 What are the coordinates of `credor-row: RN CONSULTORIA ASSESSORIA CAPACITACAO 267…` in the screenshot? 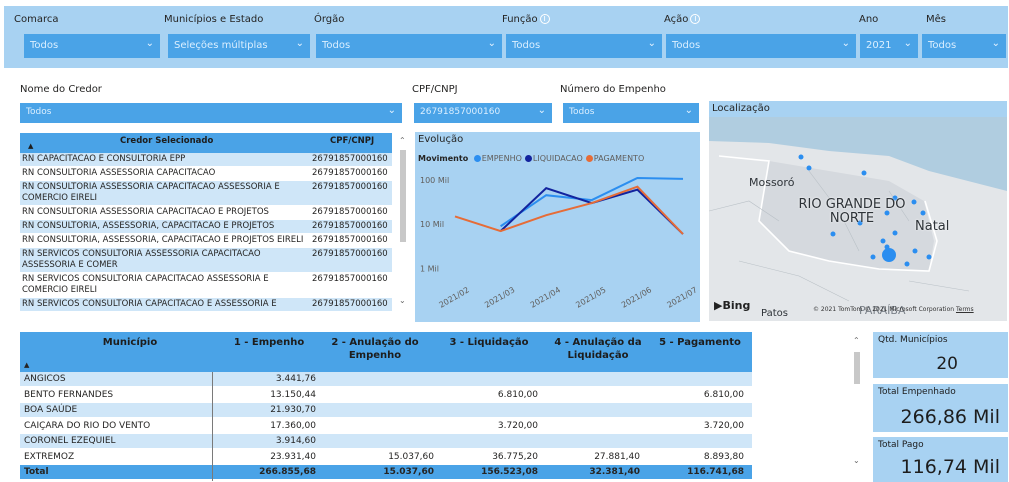 It's located at (206, 174).